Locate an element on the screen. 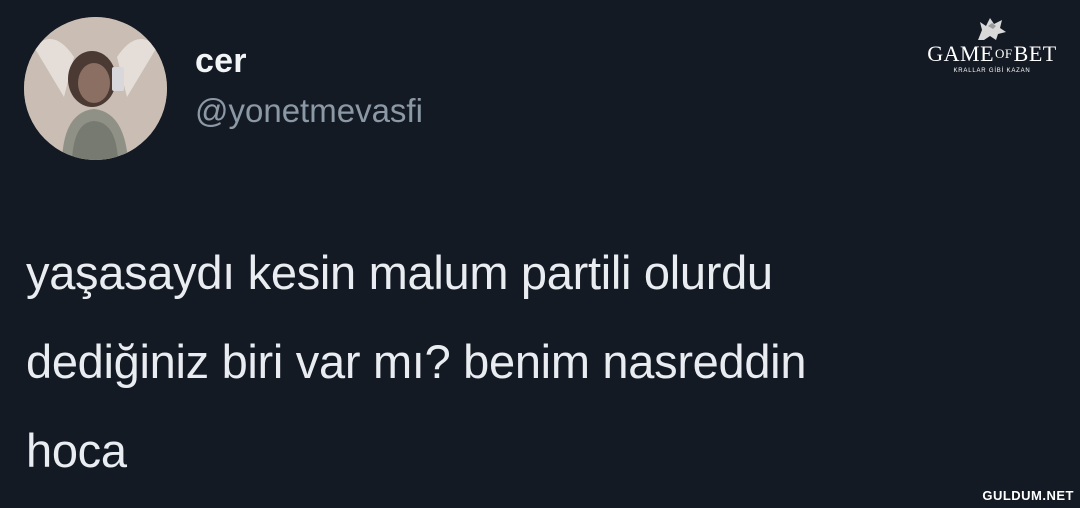 This screenshot has width=1080, height=508. wolf-icon is located at coordinates (992, 29).